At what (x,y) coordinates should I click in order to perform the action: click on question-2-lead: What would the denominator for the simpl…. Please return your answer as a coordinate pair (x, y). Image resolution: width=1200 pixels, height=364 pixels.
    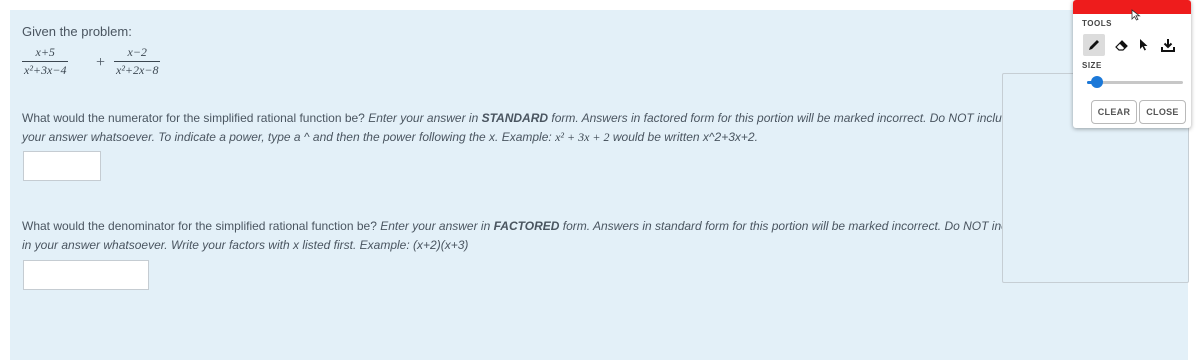
    Looking at the image, I should click on (199, 226).